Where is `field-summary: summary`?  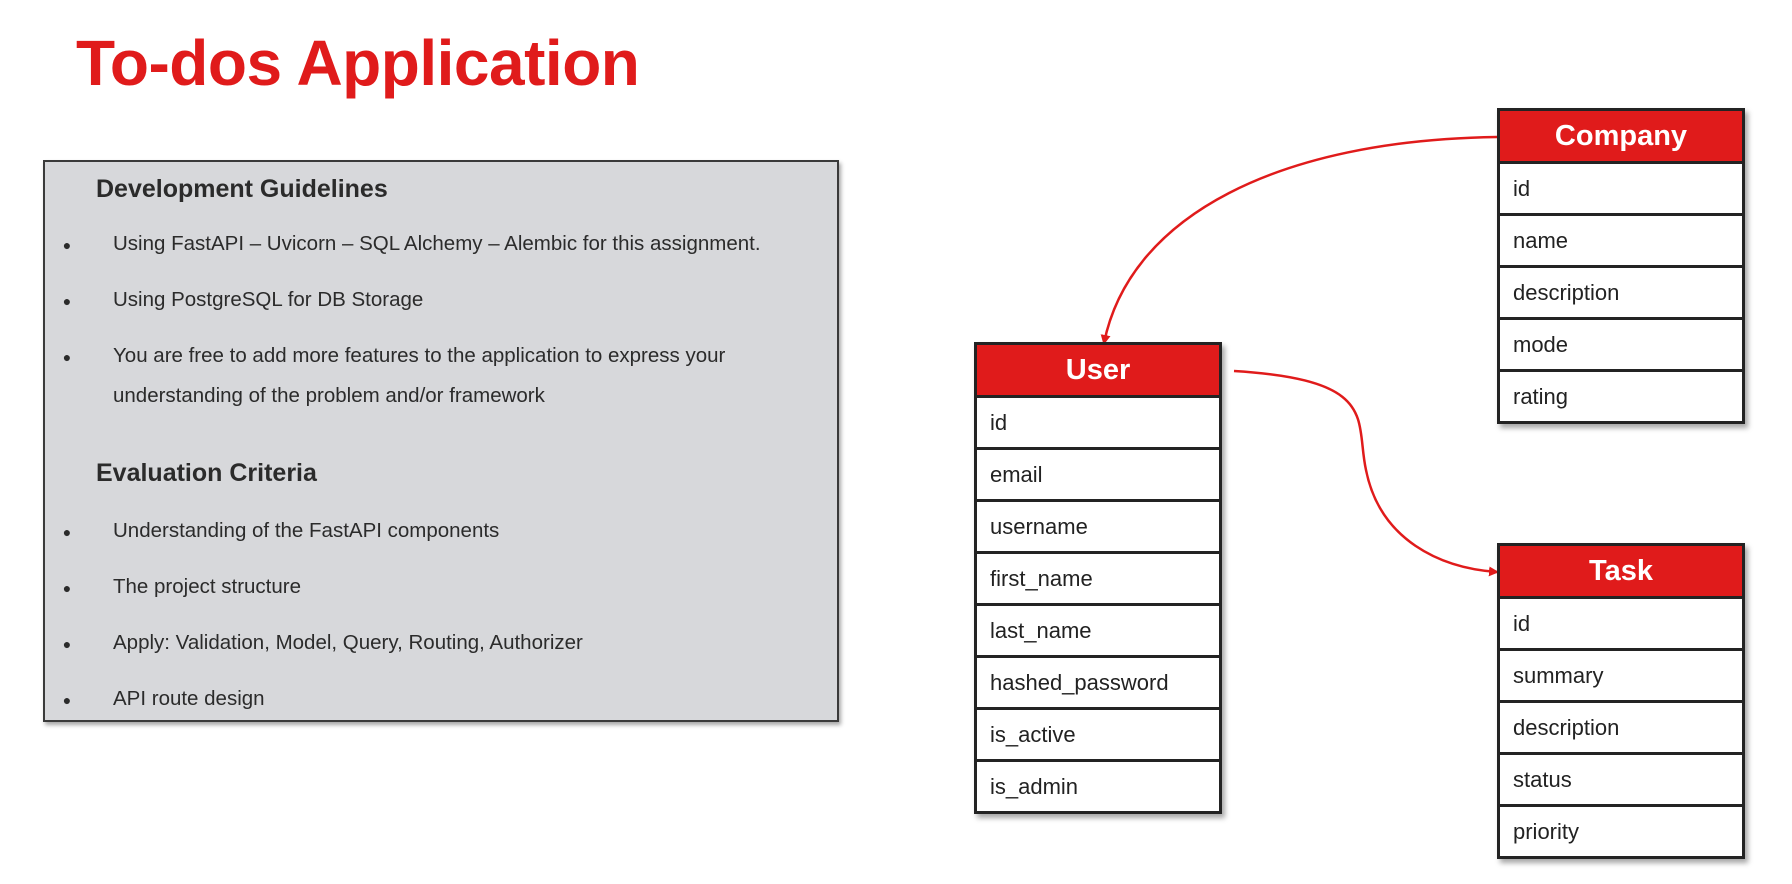
field-summary: summary is located at coordinates (1621, 677).